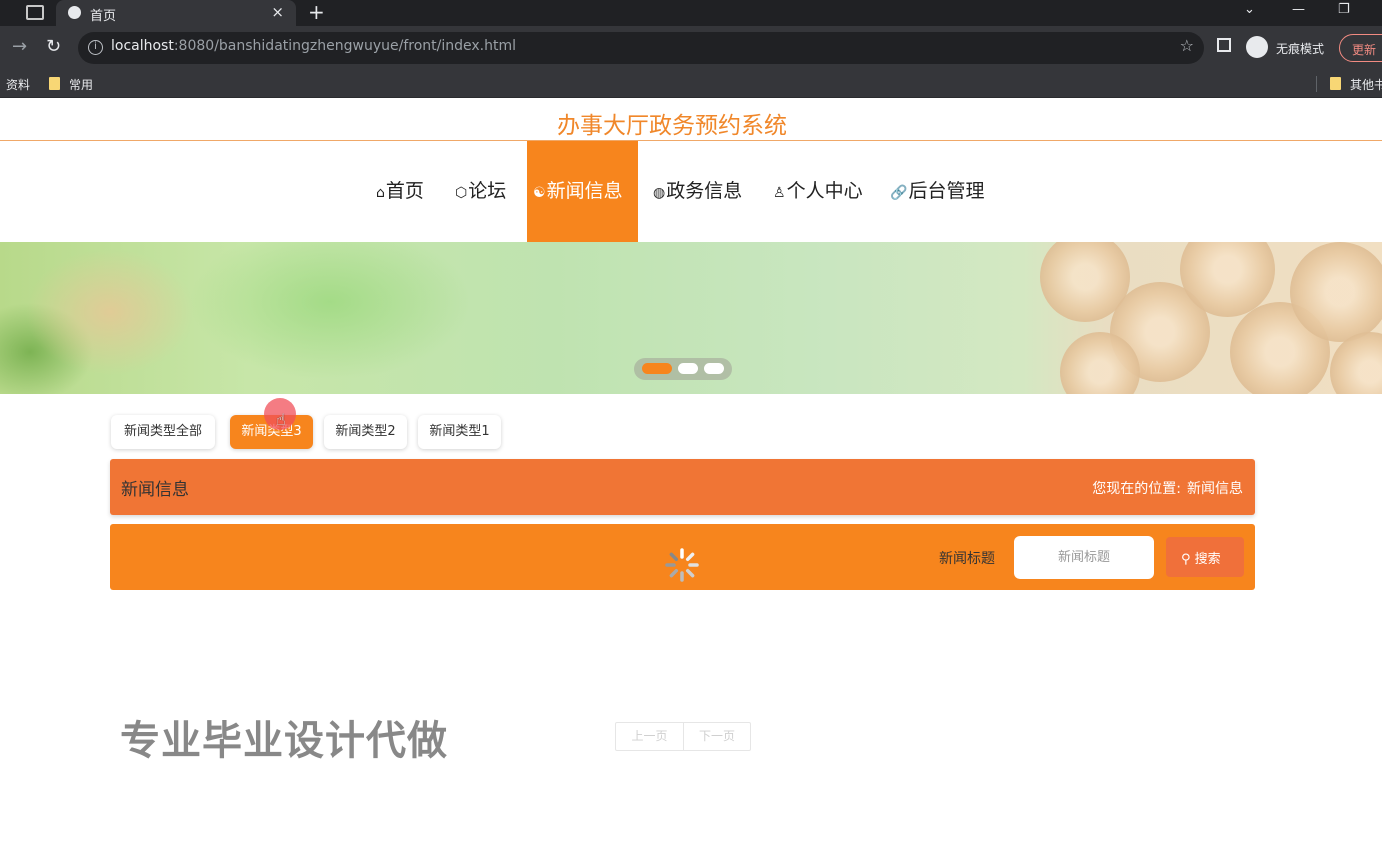 The height and width of the screenshot is (864, 1382). I want to click on search-button: ⚲ 搜索, so click(1205, 557).